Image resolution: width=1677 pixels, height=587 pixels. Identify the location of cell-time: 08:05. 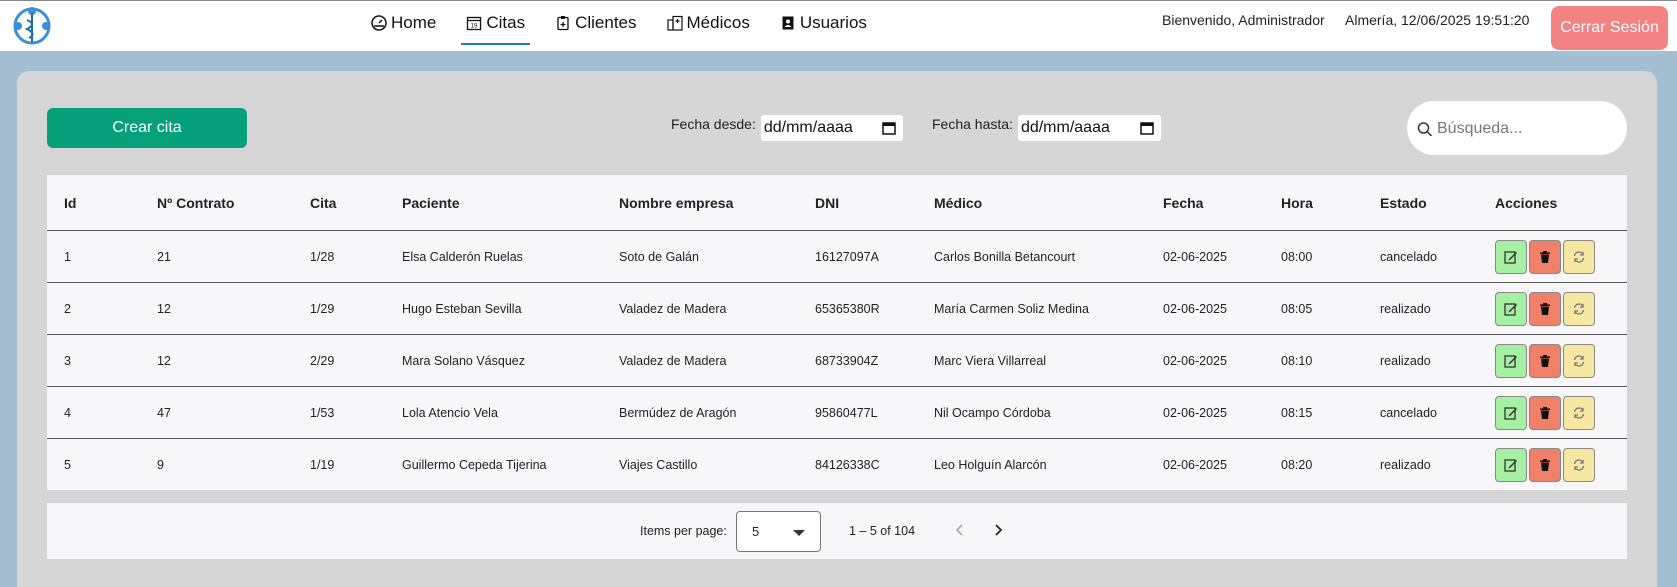
(1297, 308).